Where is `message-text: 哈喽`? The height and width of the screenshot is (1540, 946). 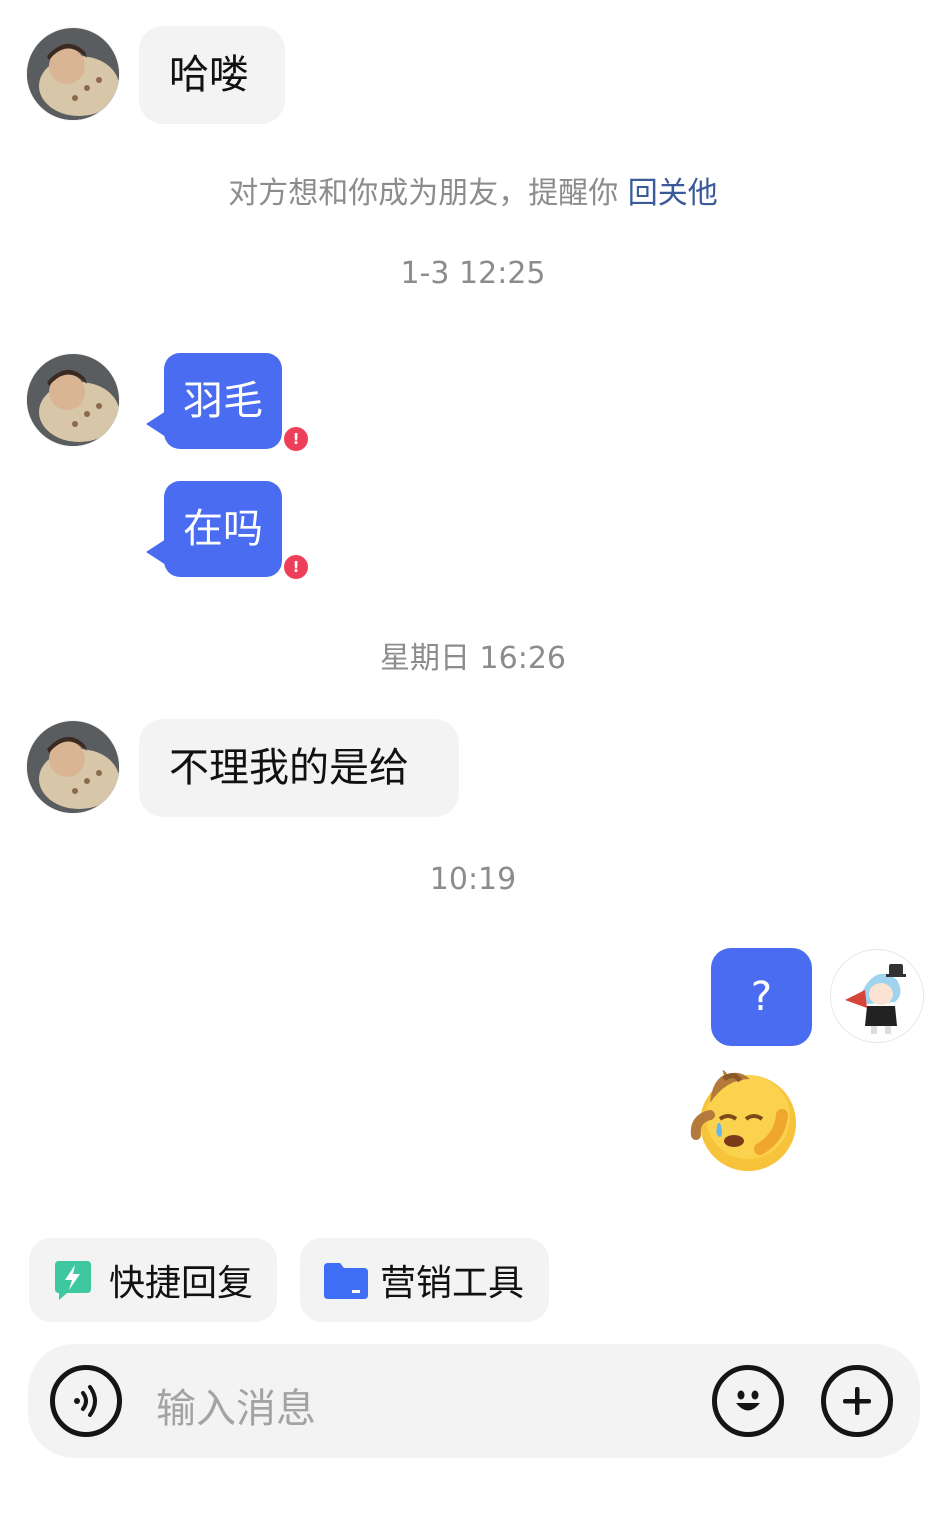
message-text: 哈喽 is located at coordinates (209, 75).